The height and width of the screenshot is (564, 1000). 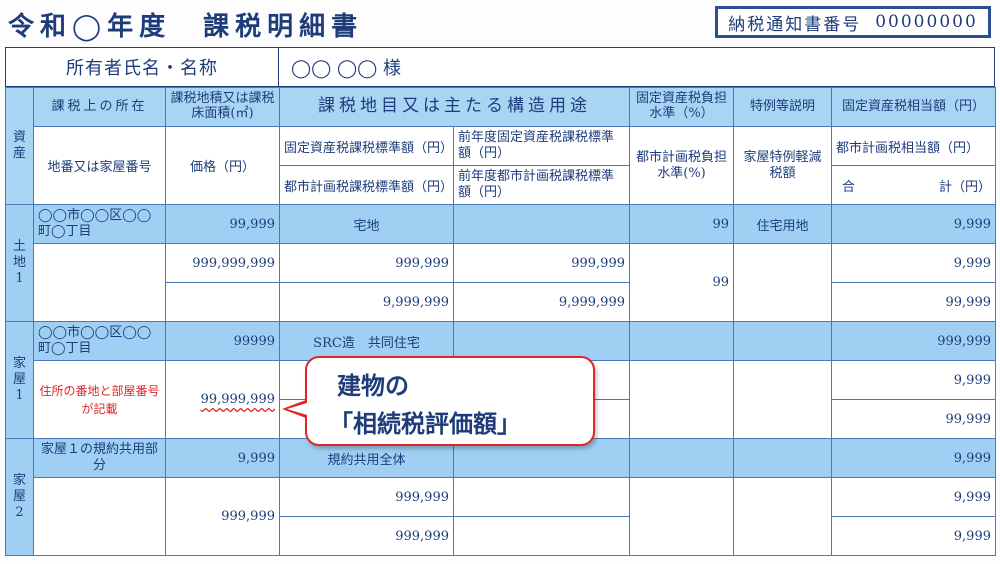 I want to click on land1-std-fixed: 999,999, so click(x=366, y=263).